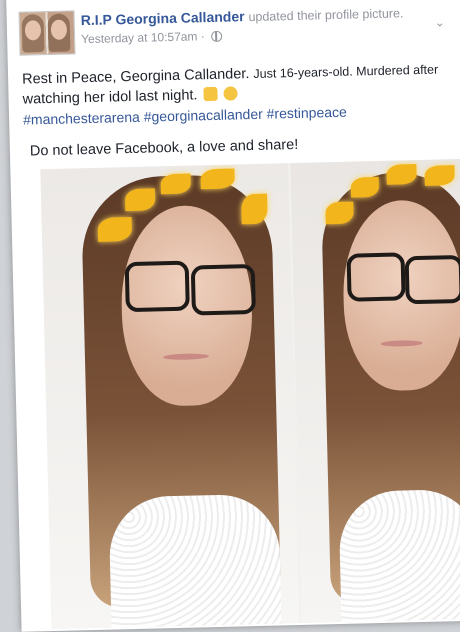 The width and height of the screenshot is (460, 632). What do you see at coordinates (440, 22) in the screenshot?
I see `chevron-down-icon: ⌄` at bounding box center [440, 22].